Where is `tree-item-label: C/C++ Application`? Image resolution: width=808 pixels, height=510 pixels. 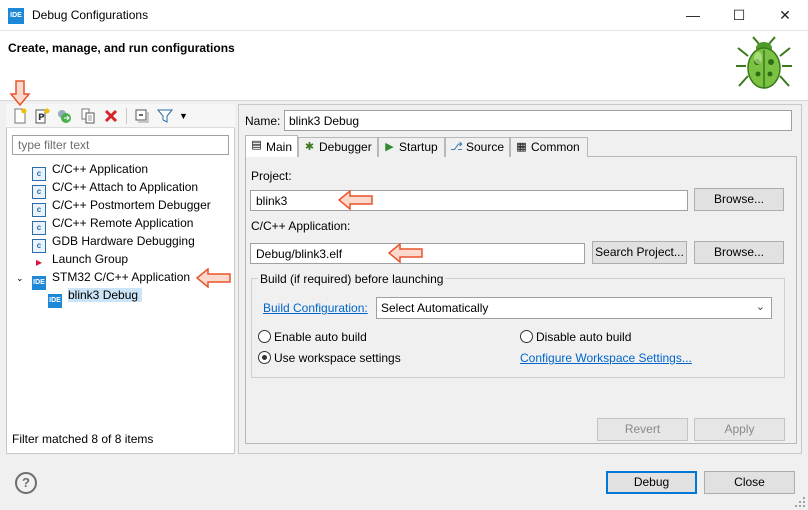
tree-item-label: C/C++ Application is located at coordinates (100, 169).